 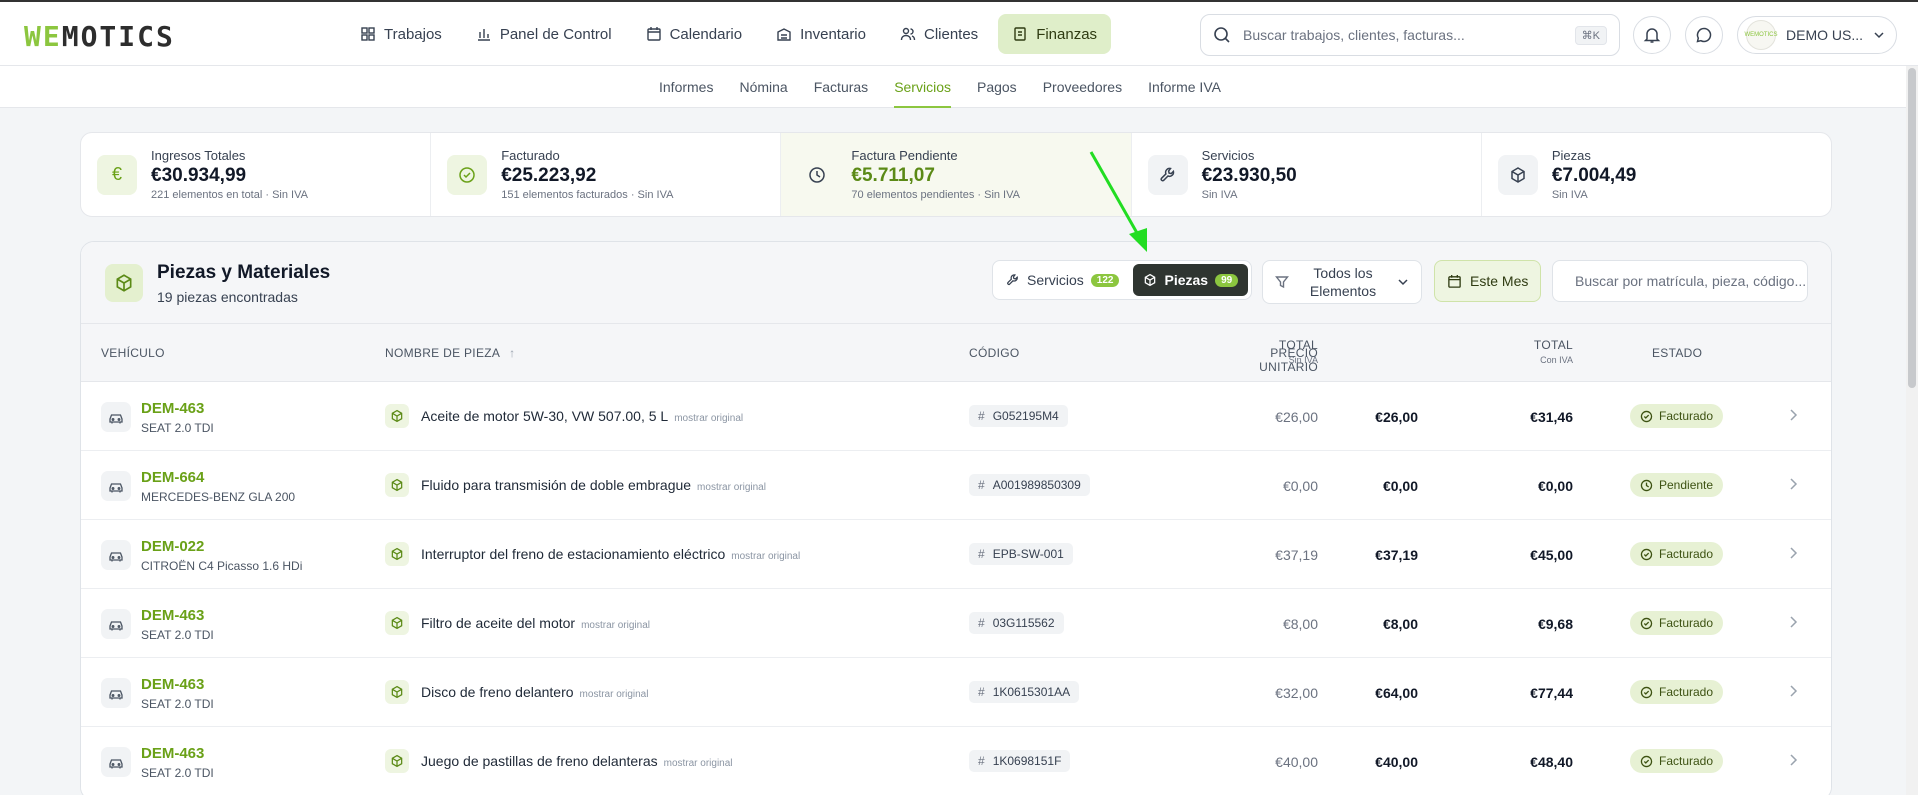 I want to click on stat-sub: 151 elementos facturados · Sin IVA, so click(x=587, y=195).